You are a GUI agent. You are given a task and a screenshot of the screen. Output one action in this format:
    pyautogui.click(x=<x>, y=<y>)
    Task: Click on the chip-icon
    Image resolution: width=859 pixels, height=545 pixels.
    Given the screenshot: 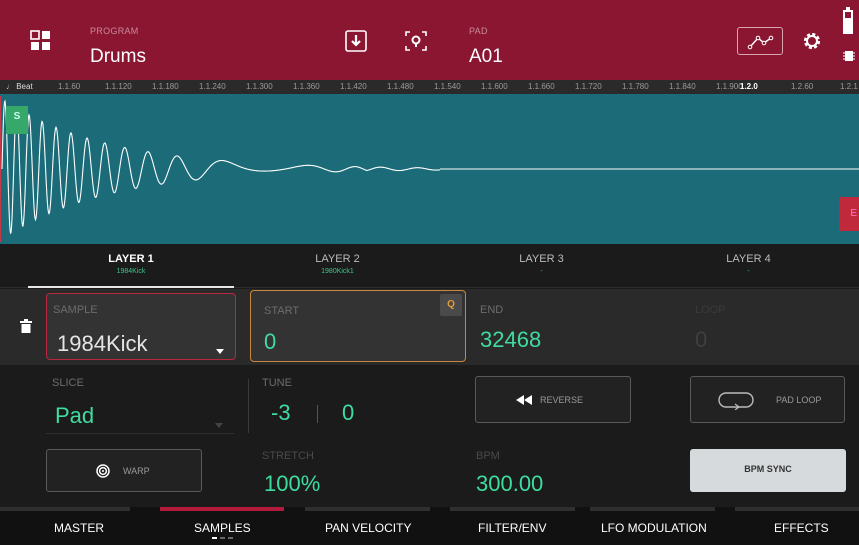 What is the action you would take?
    pyautogui.click(x=849, y=56)
    